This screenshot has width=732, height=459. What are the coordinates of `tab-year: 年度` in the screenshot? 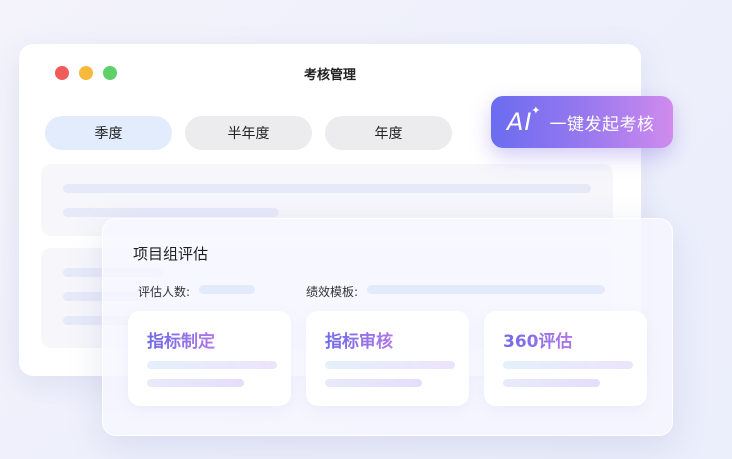 It's located at (388, 133).